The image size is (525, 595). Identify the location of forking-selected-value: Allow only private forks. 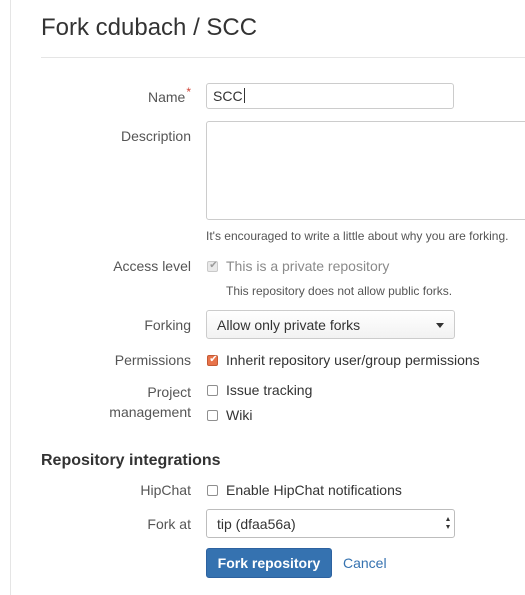
(289, 325).